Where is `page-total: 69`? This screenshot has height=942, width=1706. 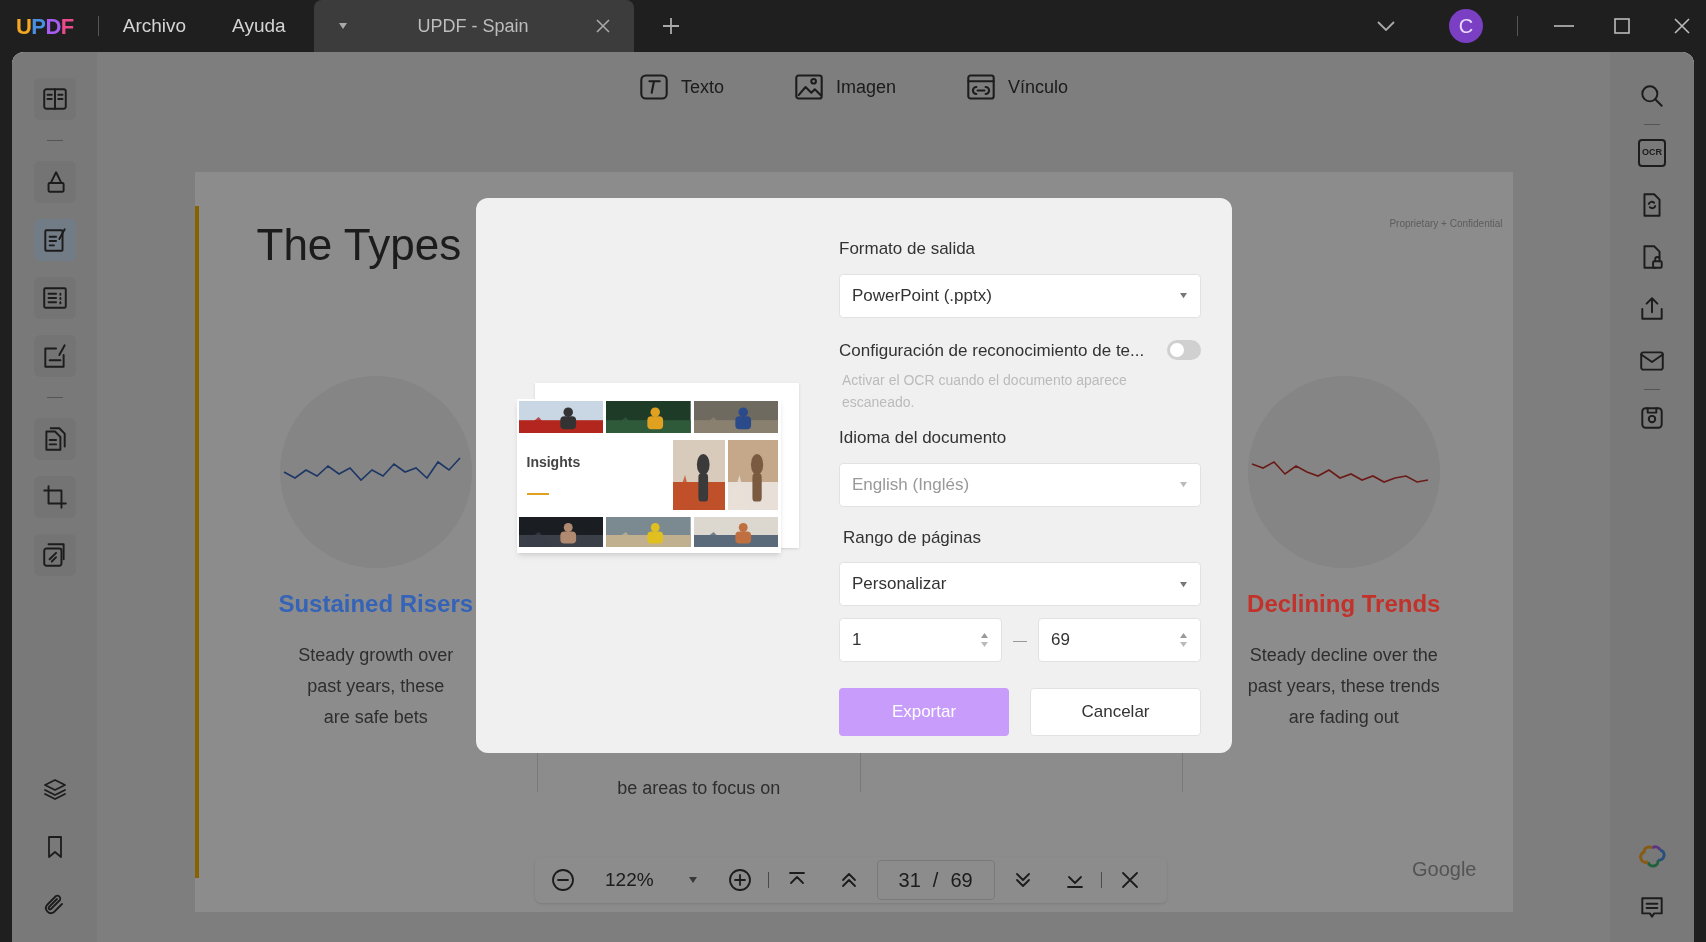 page-total: 69 is located at coordinates (961, 880).